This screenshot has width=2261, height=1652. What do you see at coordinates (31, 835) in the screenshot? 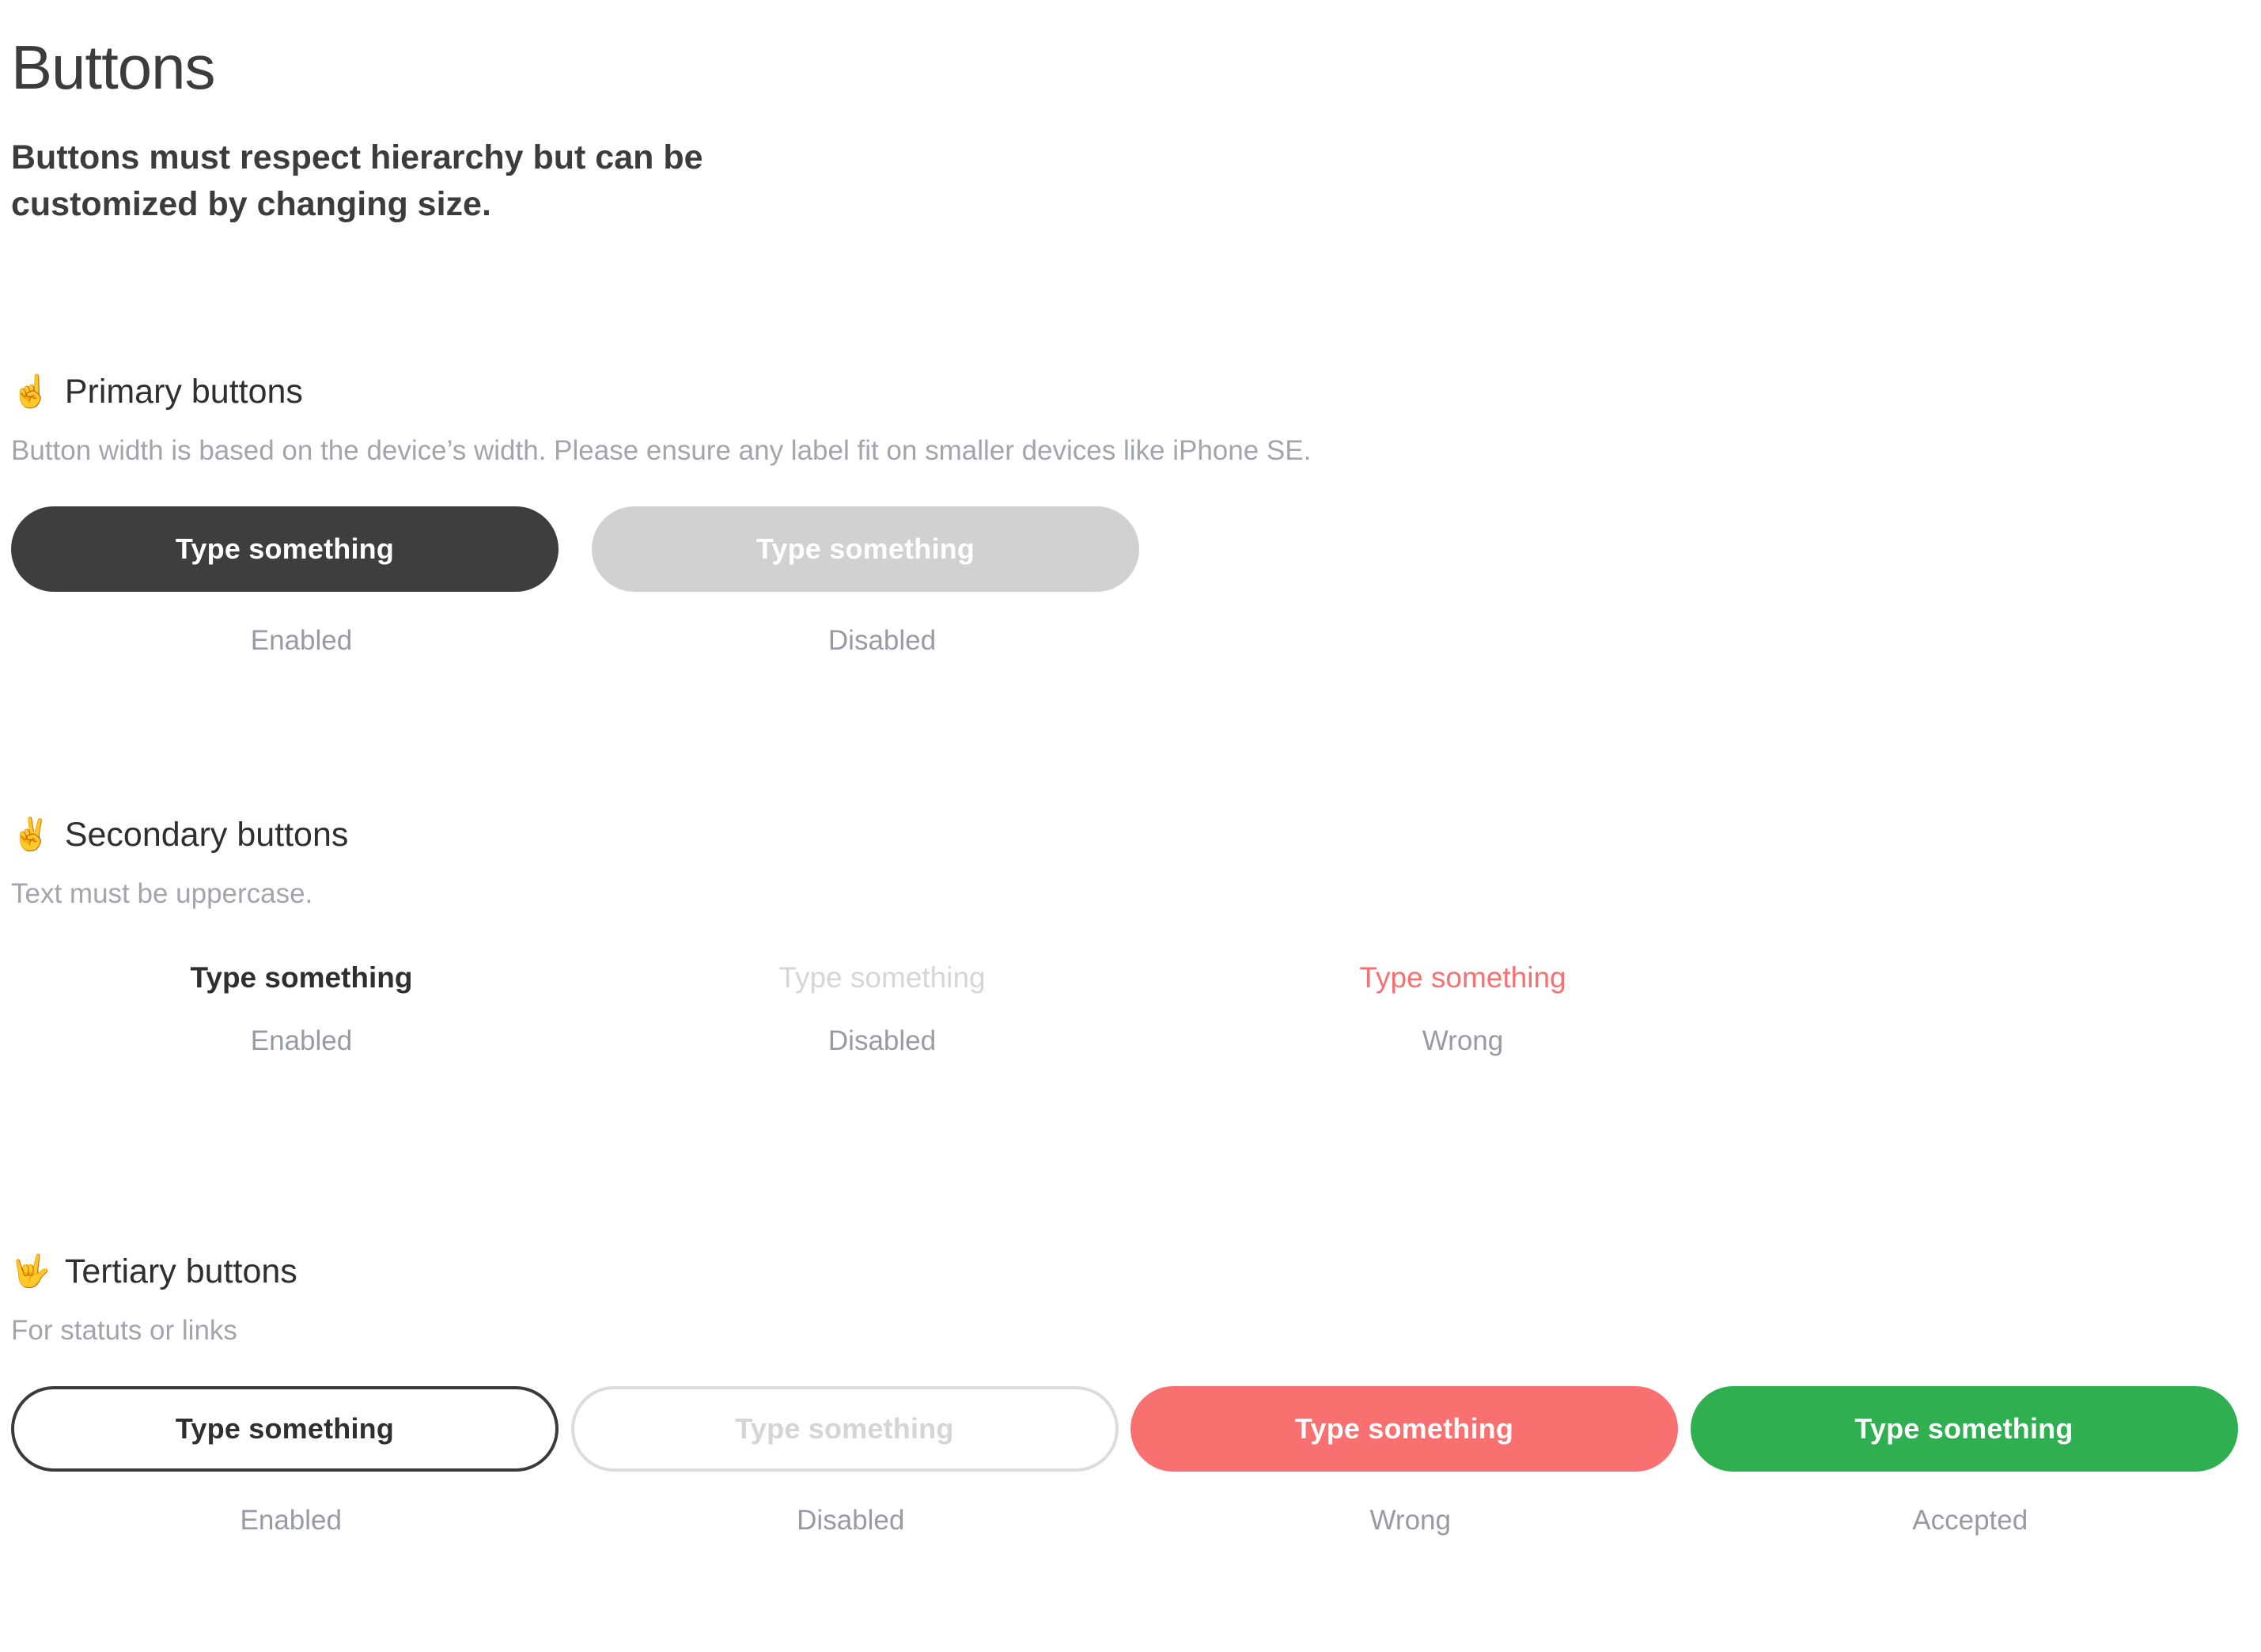
I see `victory-hand-emoji: ✌️` at bounding box center [31, 835].